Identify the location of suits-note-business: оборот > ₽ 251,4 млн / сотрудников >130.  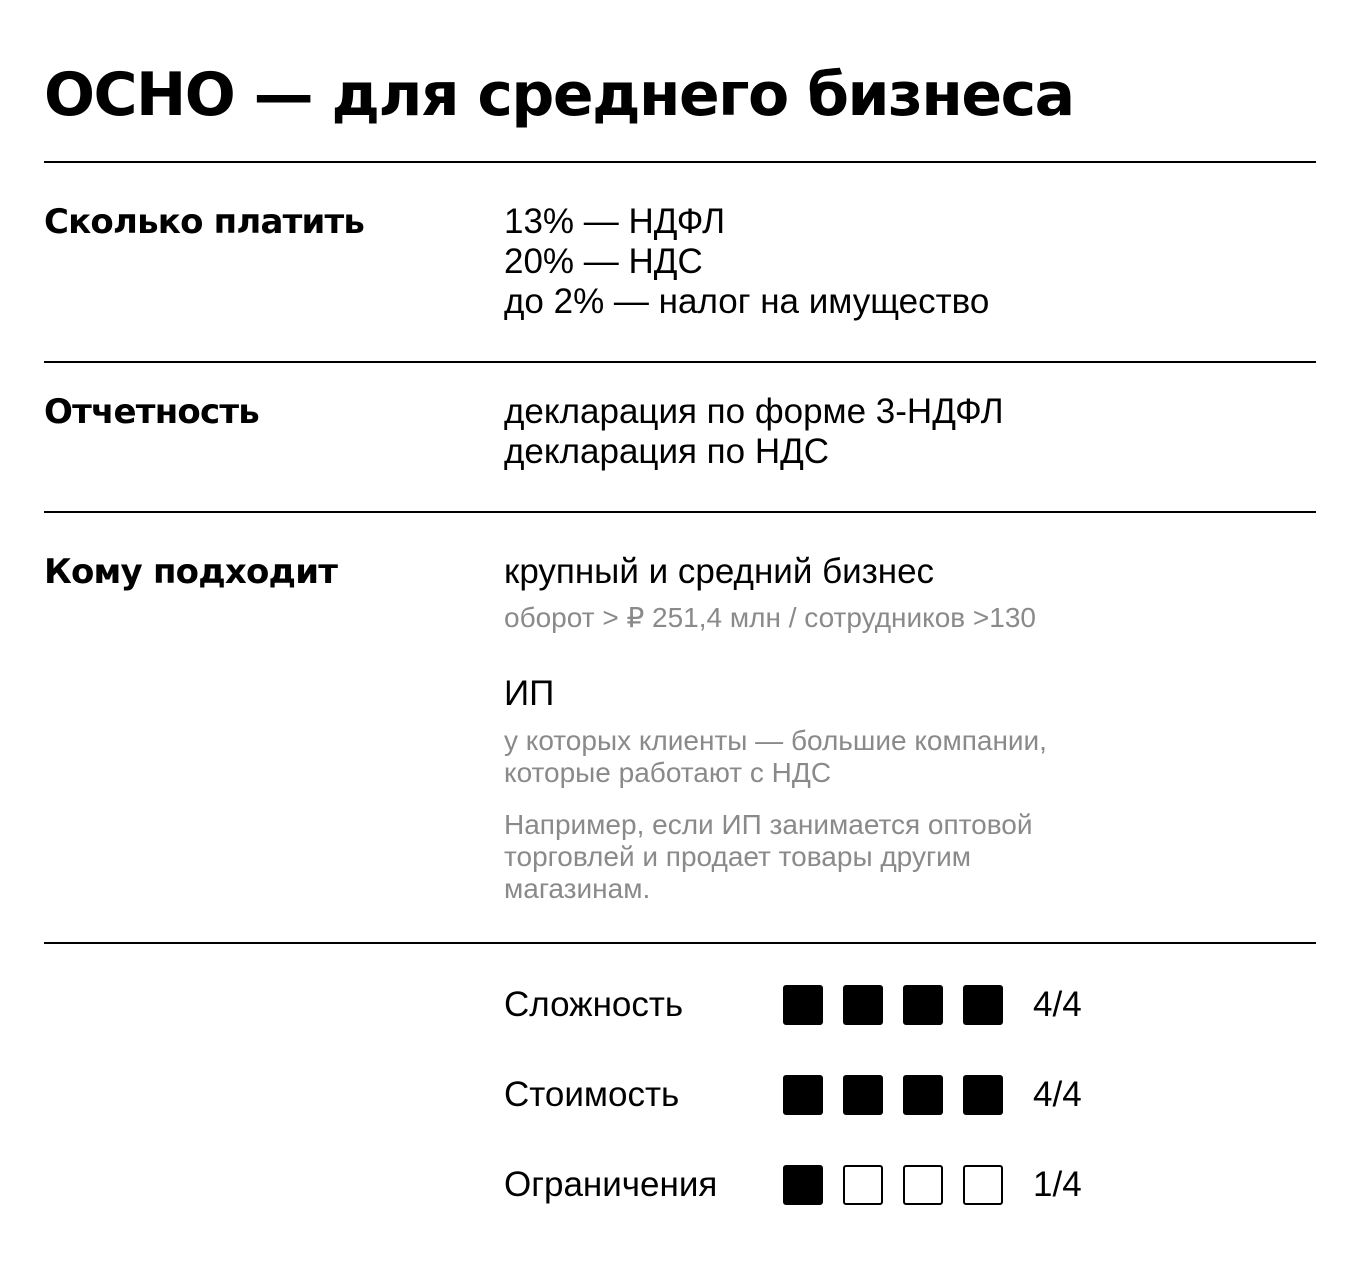
(770, 618).